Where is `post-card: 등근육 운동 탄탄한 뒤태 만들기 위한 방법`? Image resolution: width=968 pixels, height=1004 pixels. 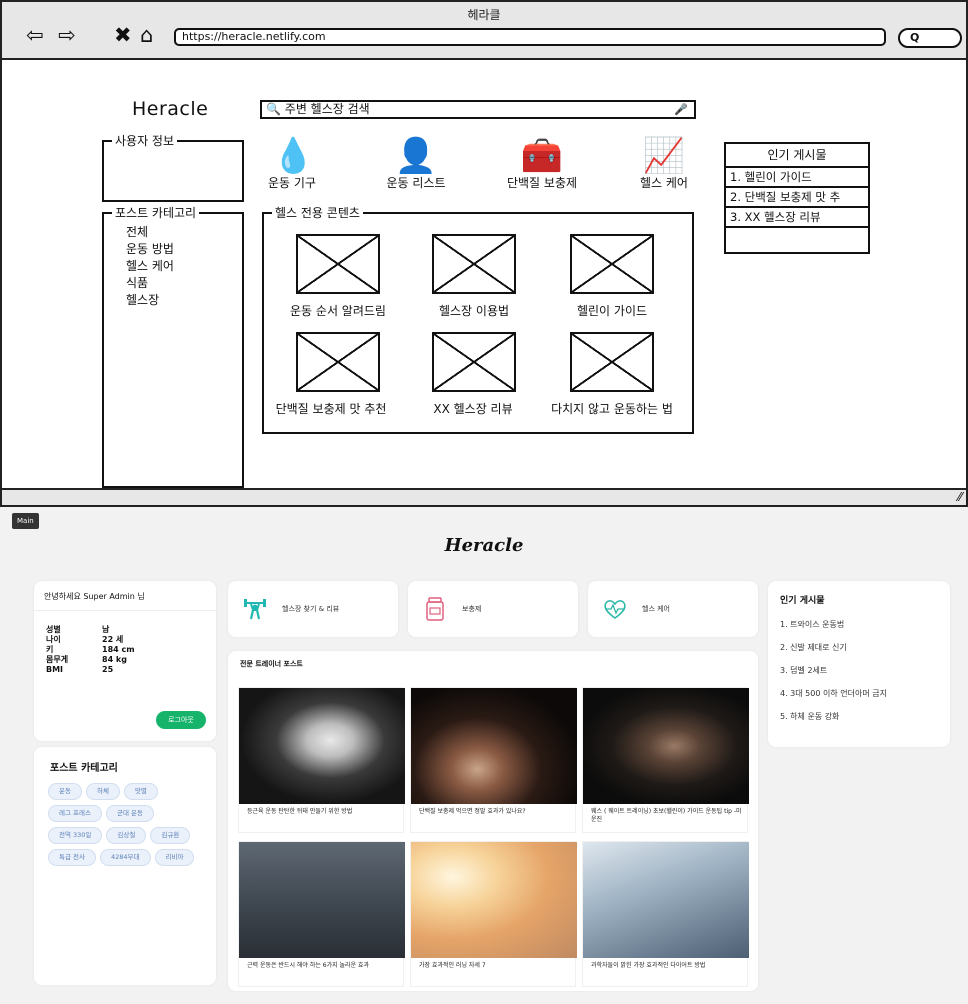
post-card: 등근육 운동 탄탄한 뒤태 만들기 위한 방법 is located at coordinates (321, 760).